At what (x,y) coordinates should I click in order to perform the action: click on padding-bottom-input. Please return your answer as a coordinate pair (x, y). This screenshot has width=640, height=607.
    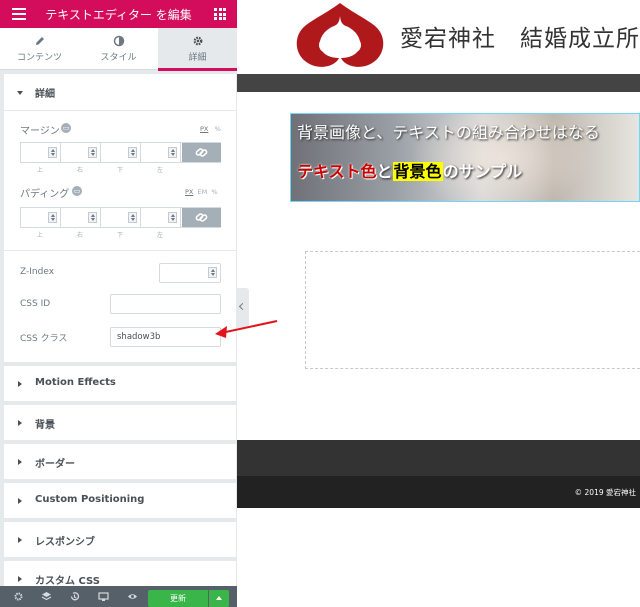
    Looking at the image, I should click on (121, 217).